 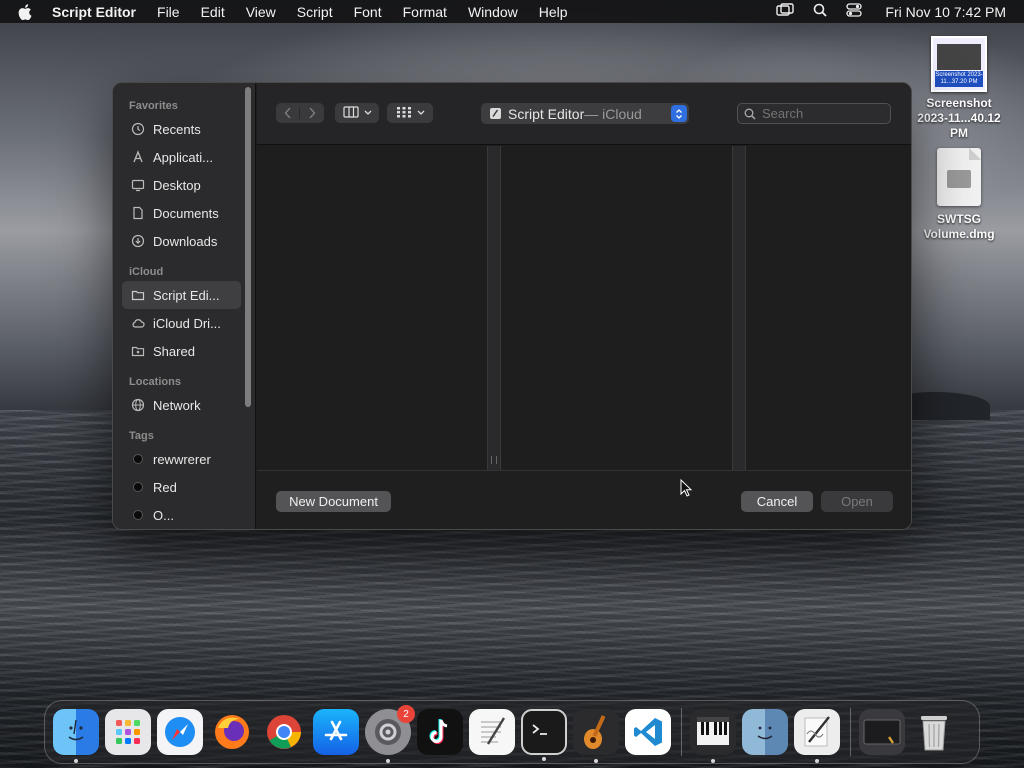 I want to click on vscode-dock-icon, so click(x=648, y=732).